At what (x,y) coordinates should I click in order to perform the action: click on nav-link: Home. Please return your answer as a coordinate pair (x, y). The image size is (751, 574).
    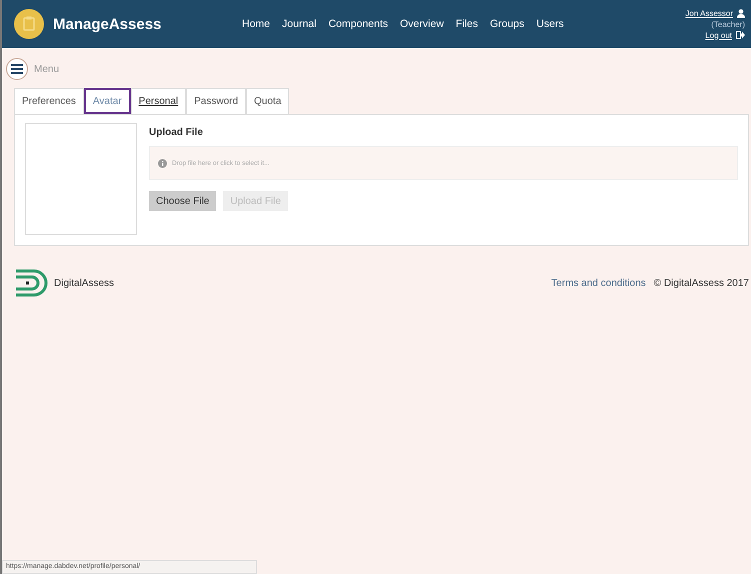
    Looking at the image, I should click on (256, 24).